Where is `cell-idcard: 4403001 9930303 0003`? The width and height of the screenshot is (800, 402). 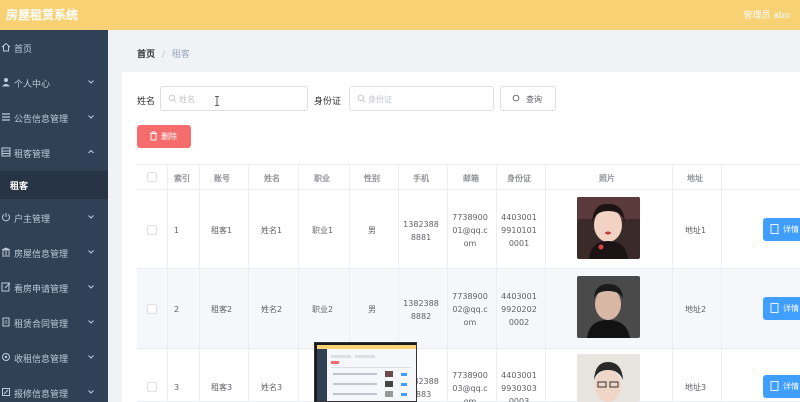
cell-idcard: 4403001 9930303 0003 is located at coordinates (519, 386).